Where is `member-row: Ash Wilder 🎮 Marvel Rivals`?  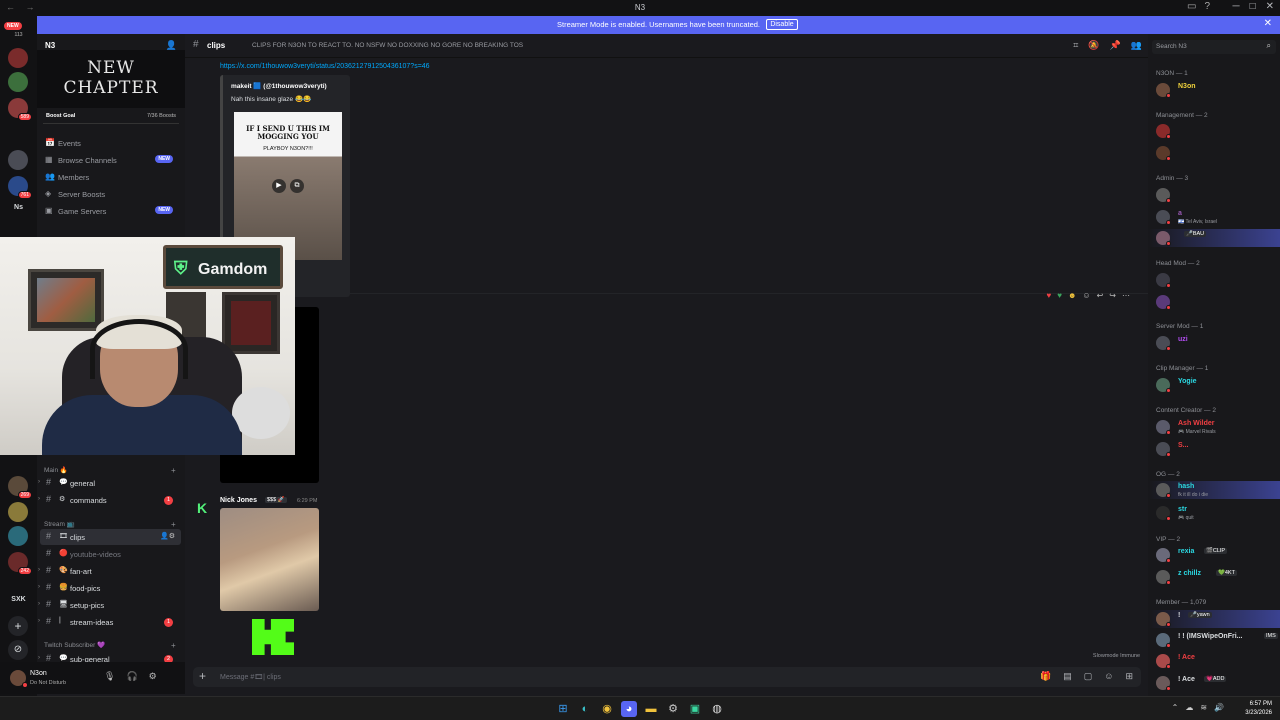
member-row: Ash Wilder 🎮 Marvel Rivals is located at coordinates (1214, 427).